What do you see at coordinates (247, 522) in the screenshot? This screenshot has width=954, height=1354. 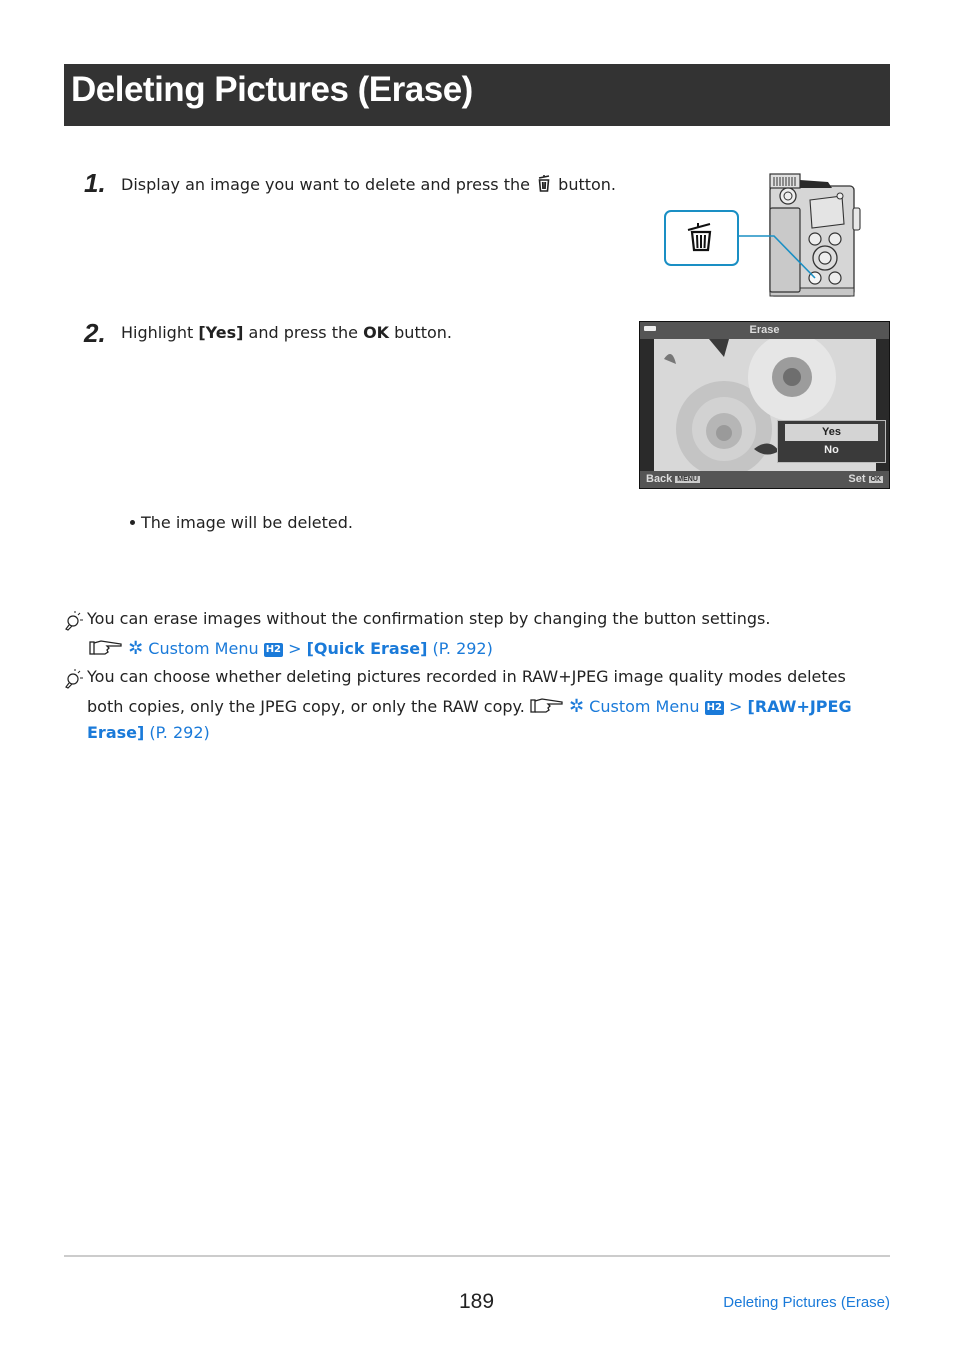 I see `result-bullet-text: The image will be deleted.` at bounding box center [247, 522].